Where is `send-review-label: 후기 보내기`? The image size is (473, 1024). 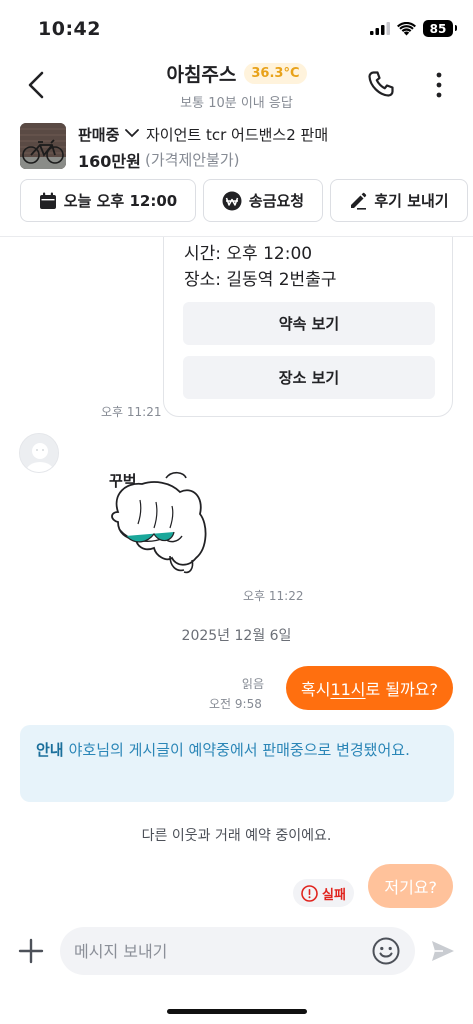
send-review-label: 후기 보내기 is located at coordinates (411, 201).